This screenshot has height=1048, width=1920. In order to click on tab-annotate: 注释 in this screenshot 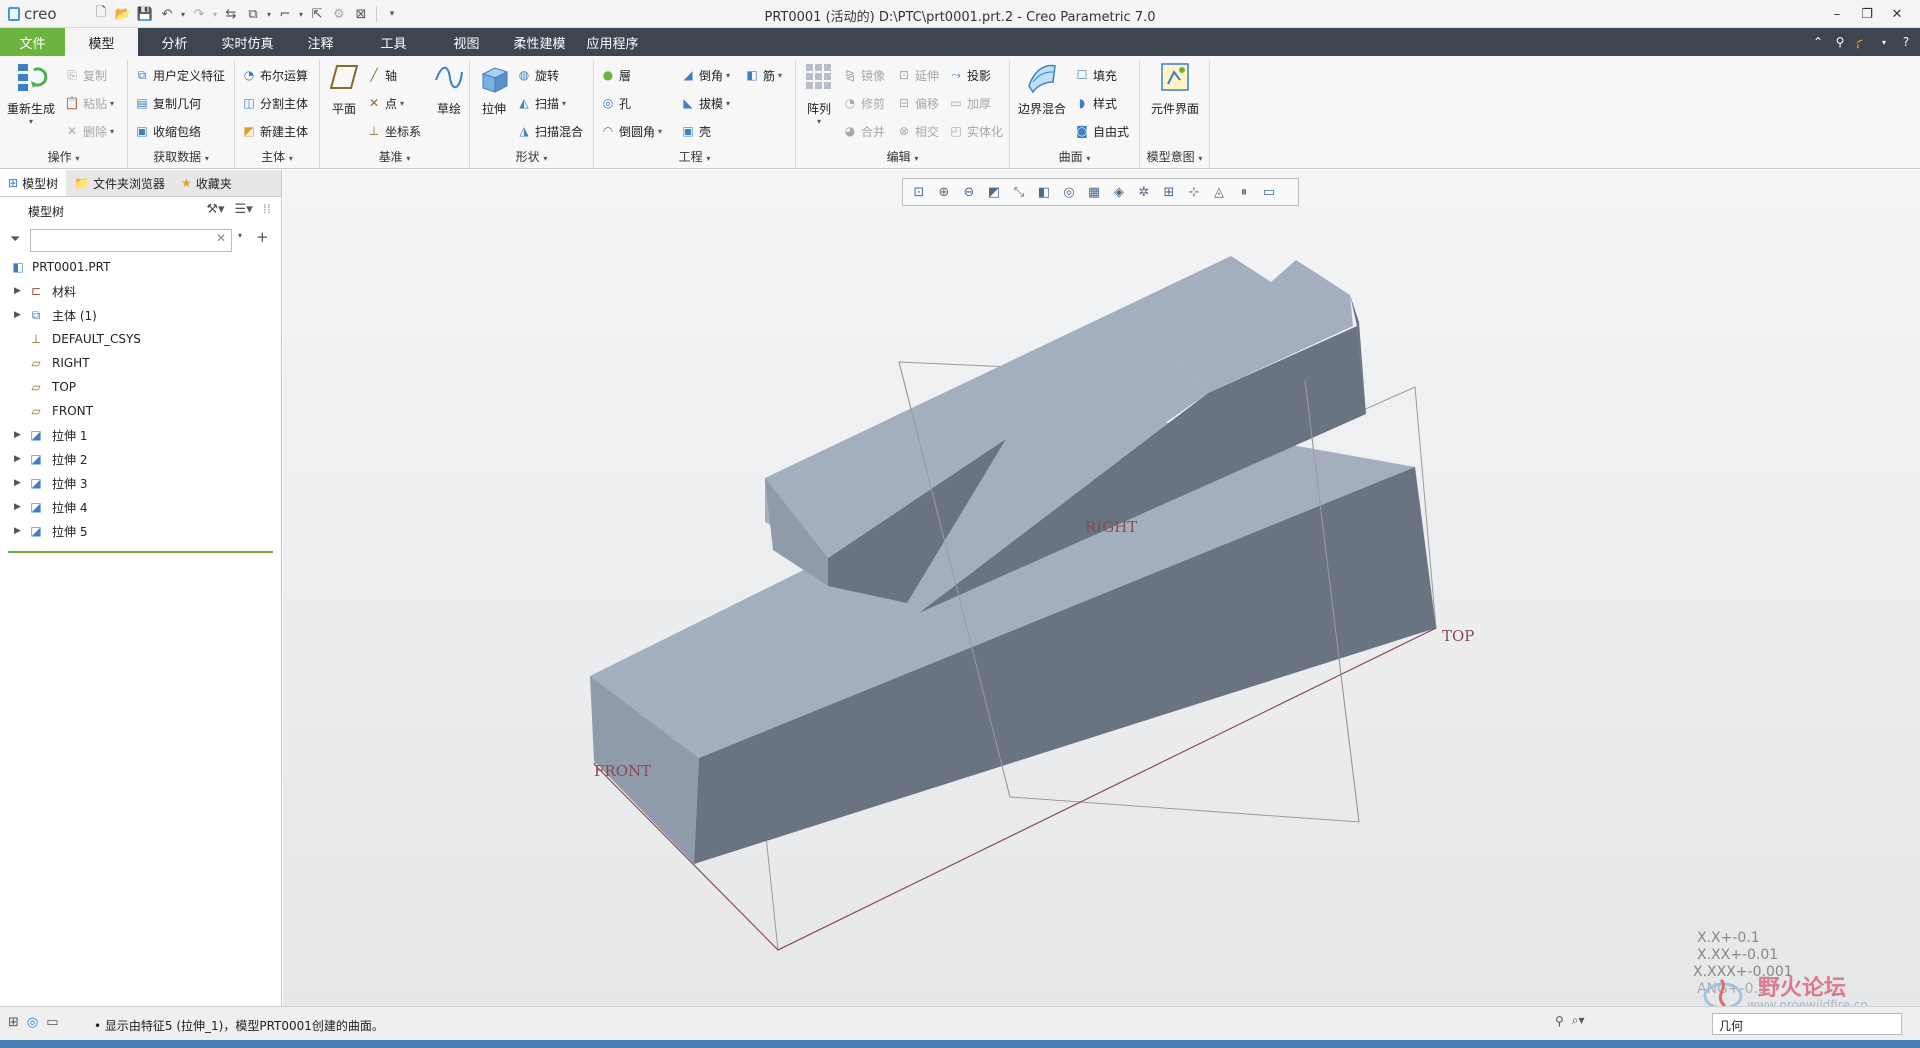, I will do `click(320, 42)`.